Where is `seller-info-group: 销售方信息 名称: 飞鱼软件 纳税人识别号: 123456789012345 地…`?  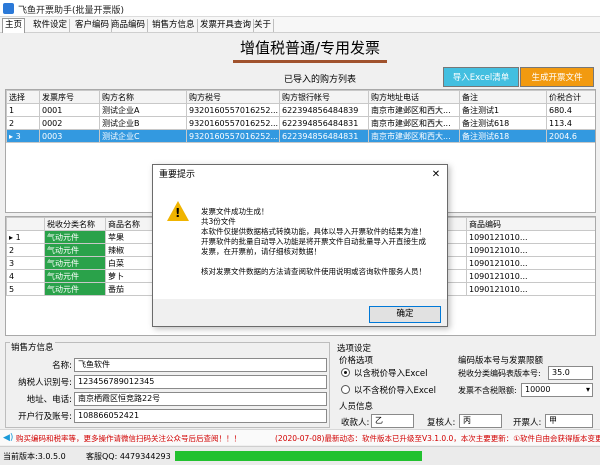
seller-info-group: 销售方信息 名称: 飞鱼软件 纳税人识别号: 123456789012345 地… is located at coordinates (167, 384).